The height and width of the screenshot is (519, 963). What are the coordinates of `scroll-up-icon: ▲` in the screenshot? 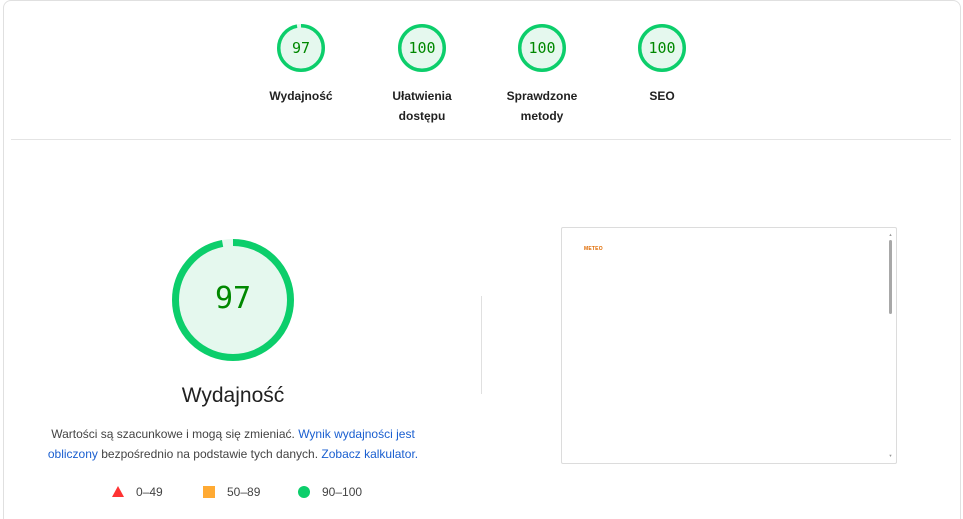 It's located at (890, 235).